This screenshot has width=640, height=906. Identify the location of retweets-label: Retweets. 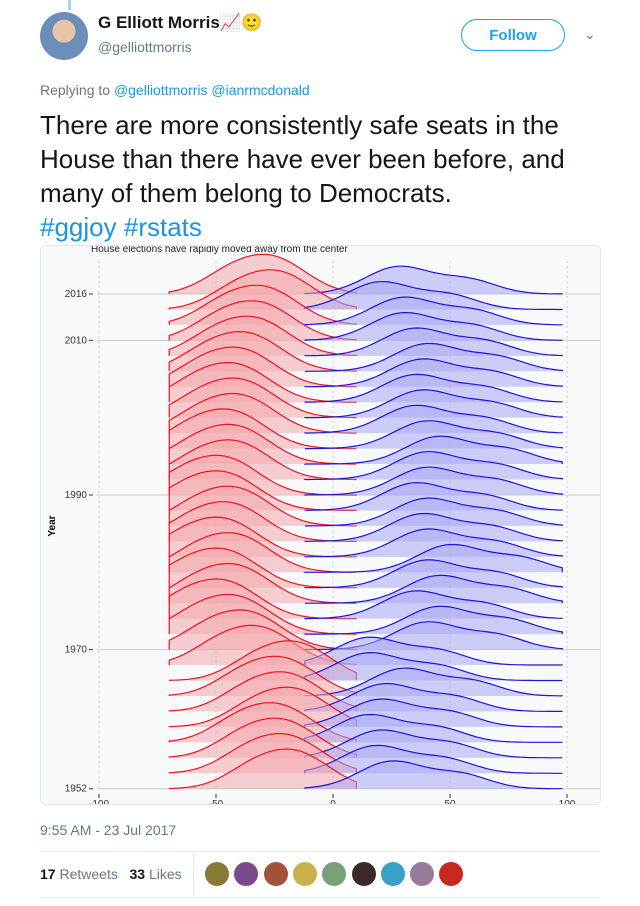
(88, 874).